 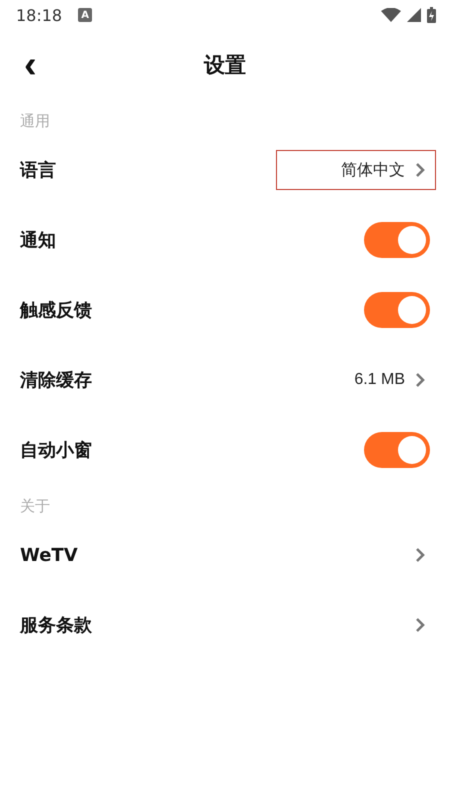 I want to click on status-time: 18:18, so click(x=39, y=15).